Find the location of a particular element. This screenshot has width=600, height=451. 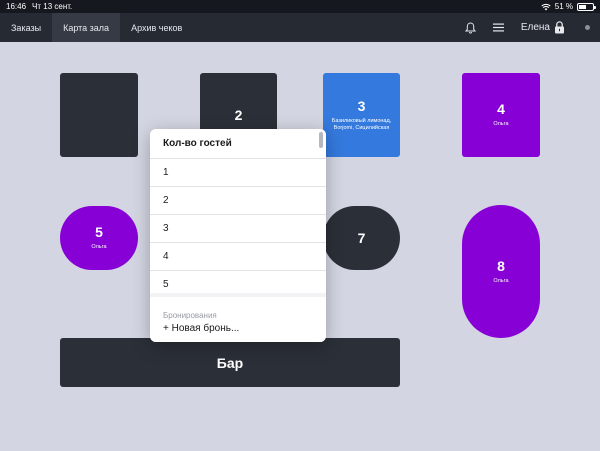

status-date: Чт 13 сент. is located at coordinates (52, 6).